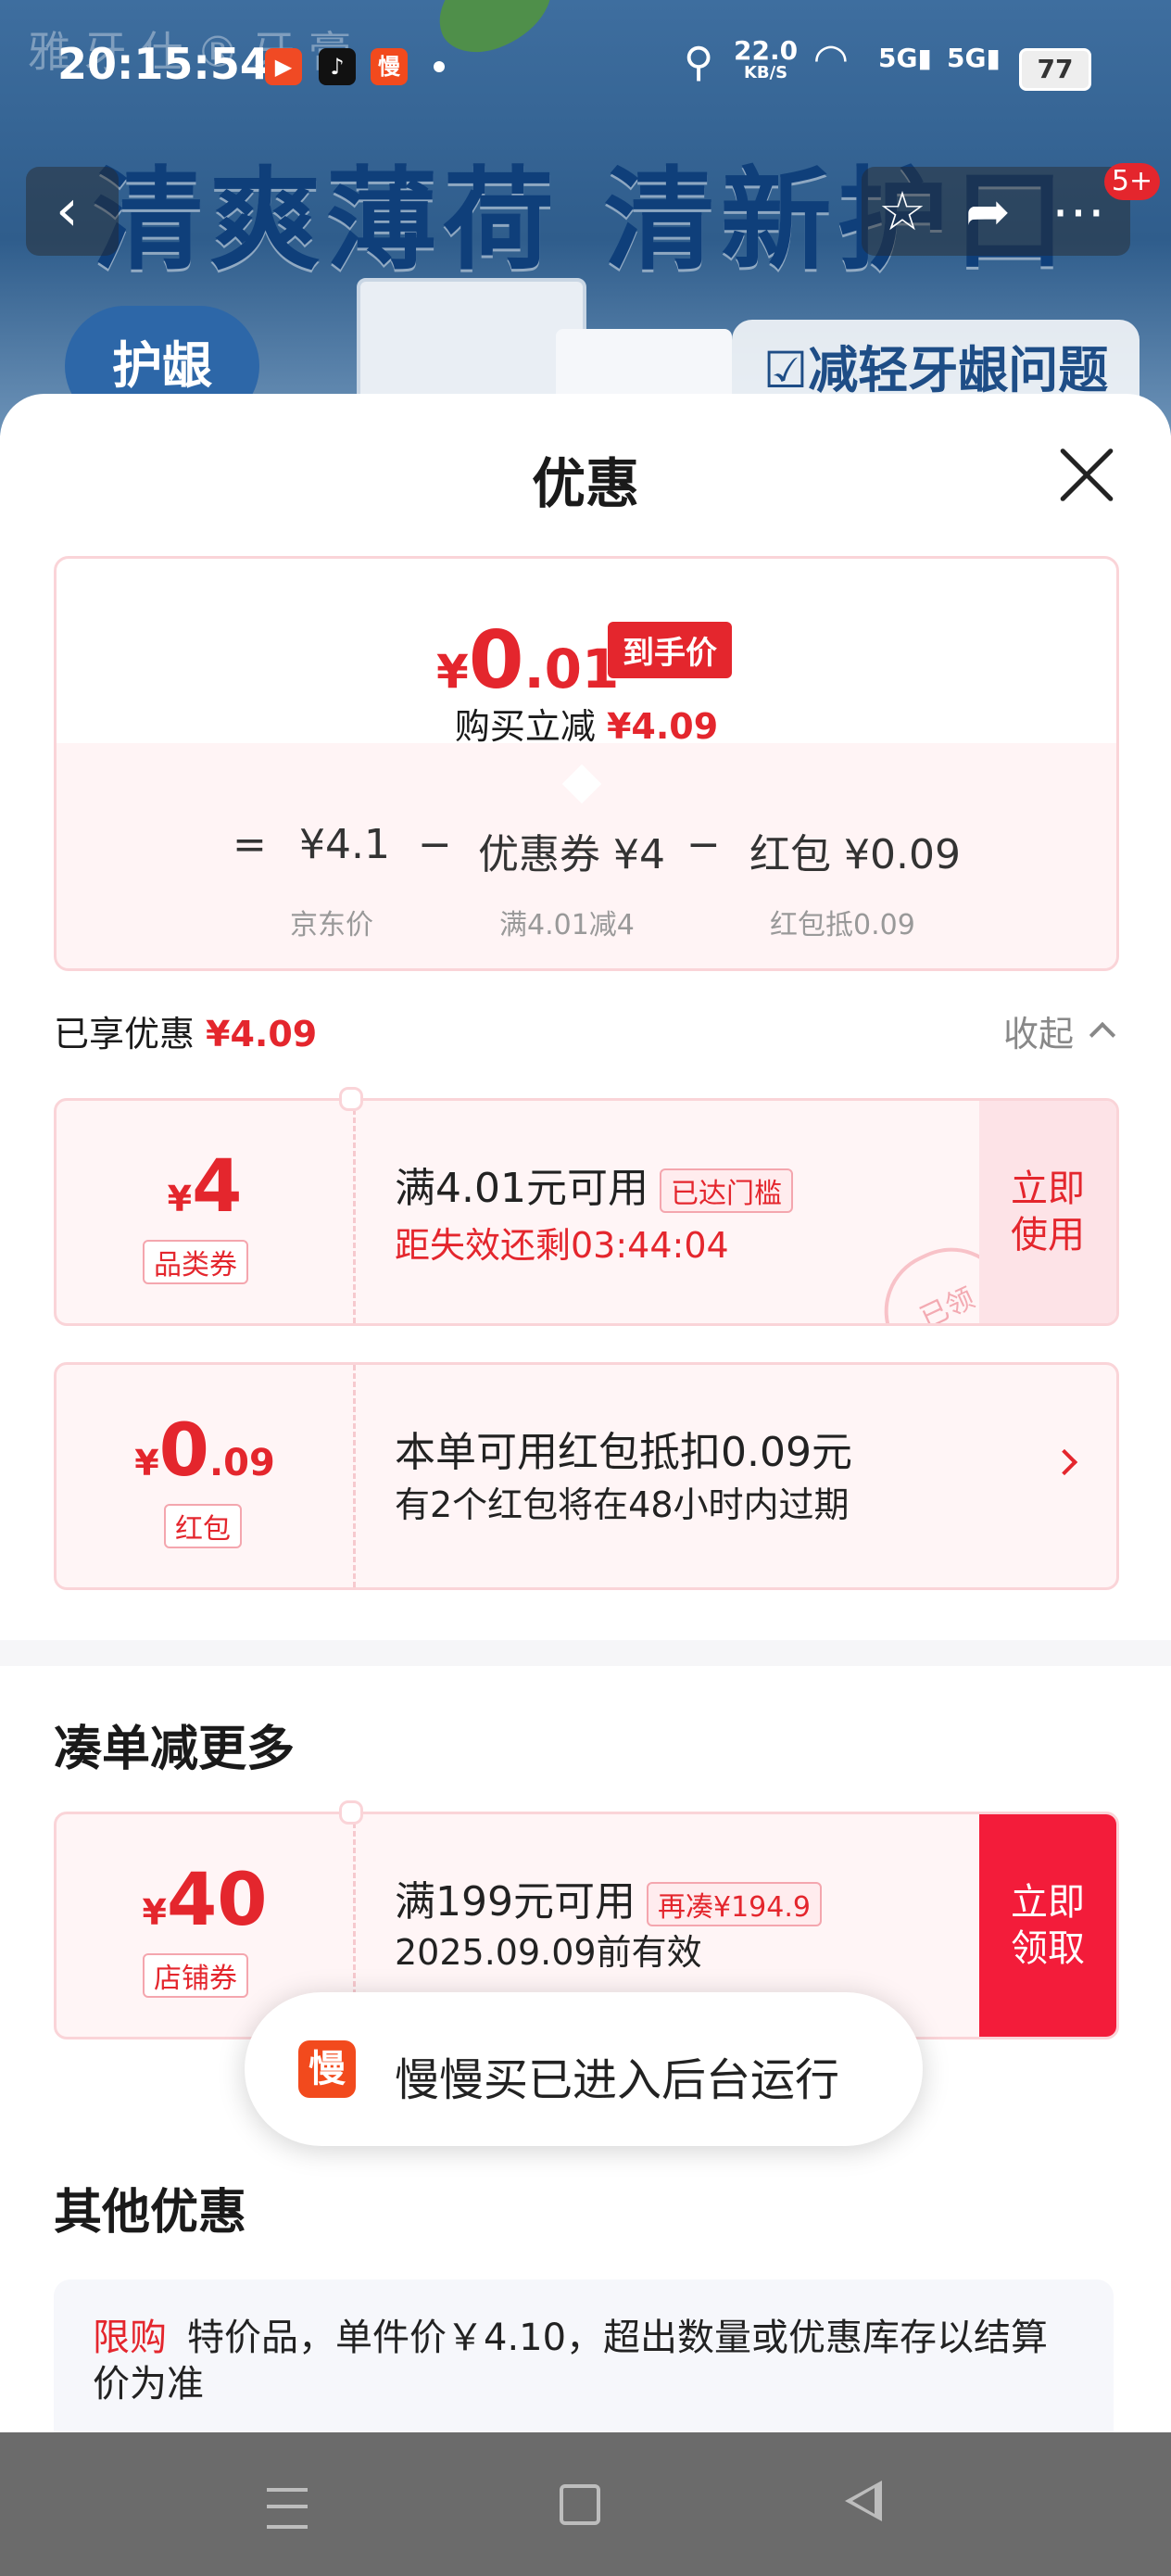  I want to click on reduction-label: 购买立减, so click(525, 727).